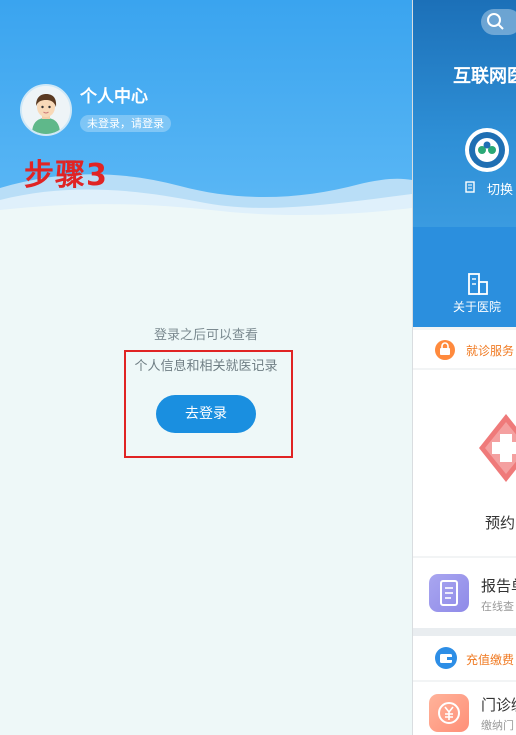 This screenshot has height=735, width=516. What do you see at coordinates (484, 76) in the screenshot?
I see `hospital-title: 互联网医` at bounding box center [484, 76].